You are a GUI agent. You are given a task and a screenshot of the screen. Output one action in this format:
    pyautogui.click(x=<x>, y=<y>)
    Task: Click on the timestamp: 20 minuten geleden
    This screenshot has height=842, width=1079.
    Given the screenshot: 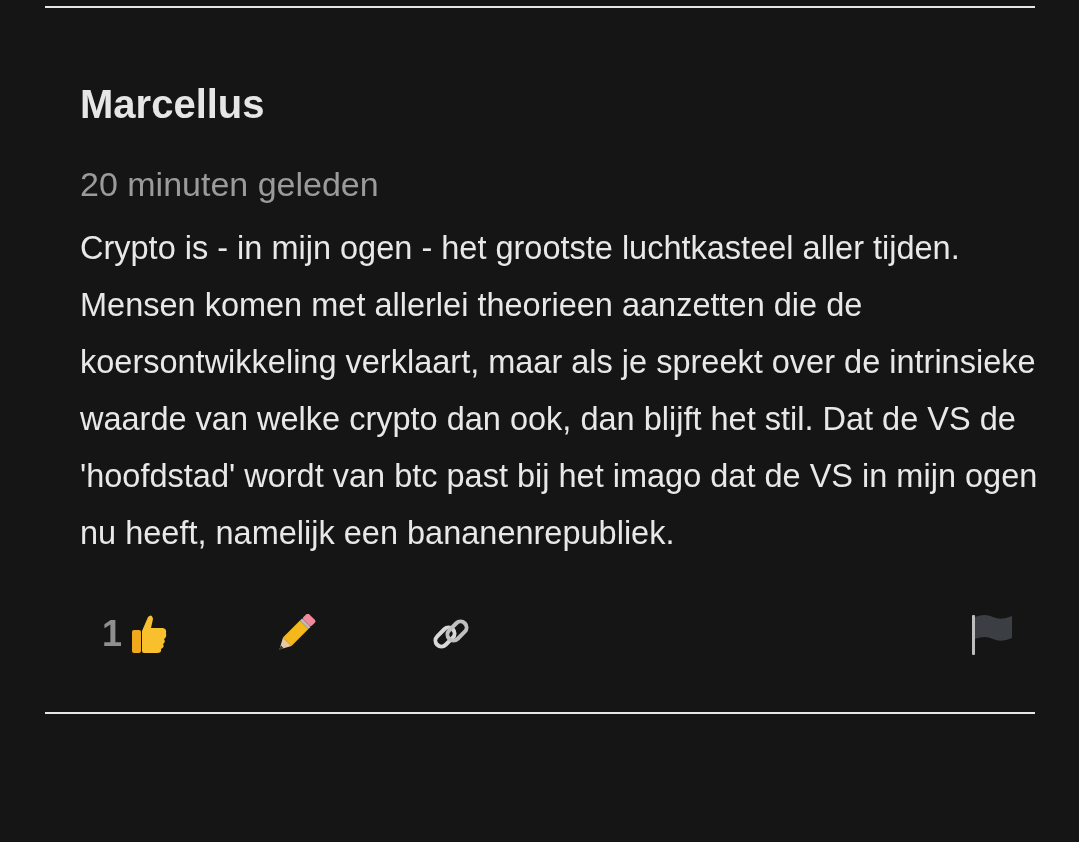 What is the action you would take?
    pyautogui.click(x=230, y=184)
    